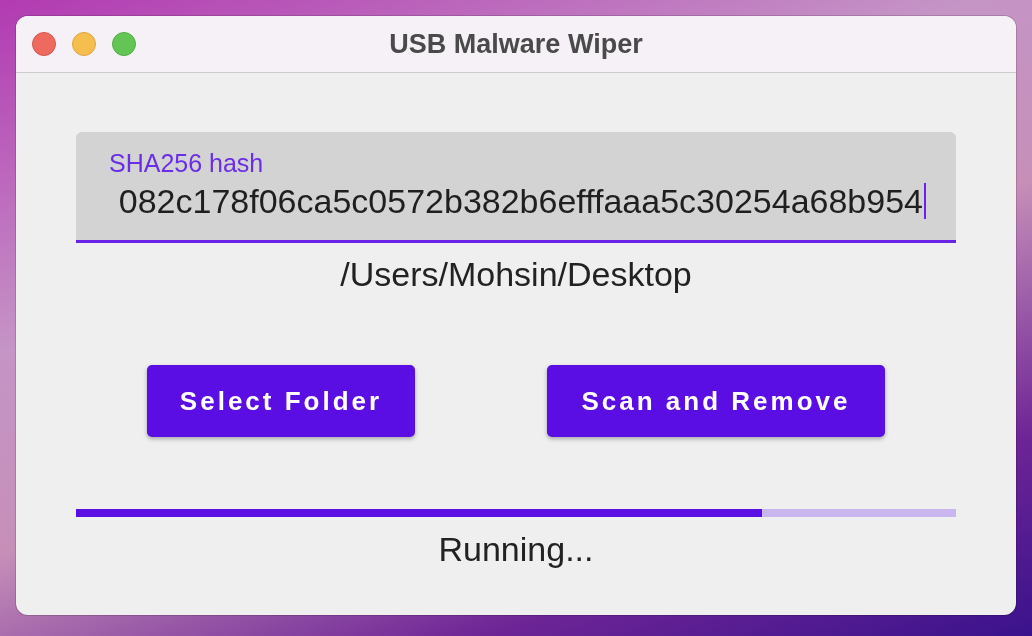  I want to click on window-zoom-icon, so click(124, 44).